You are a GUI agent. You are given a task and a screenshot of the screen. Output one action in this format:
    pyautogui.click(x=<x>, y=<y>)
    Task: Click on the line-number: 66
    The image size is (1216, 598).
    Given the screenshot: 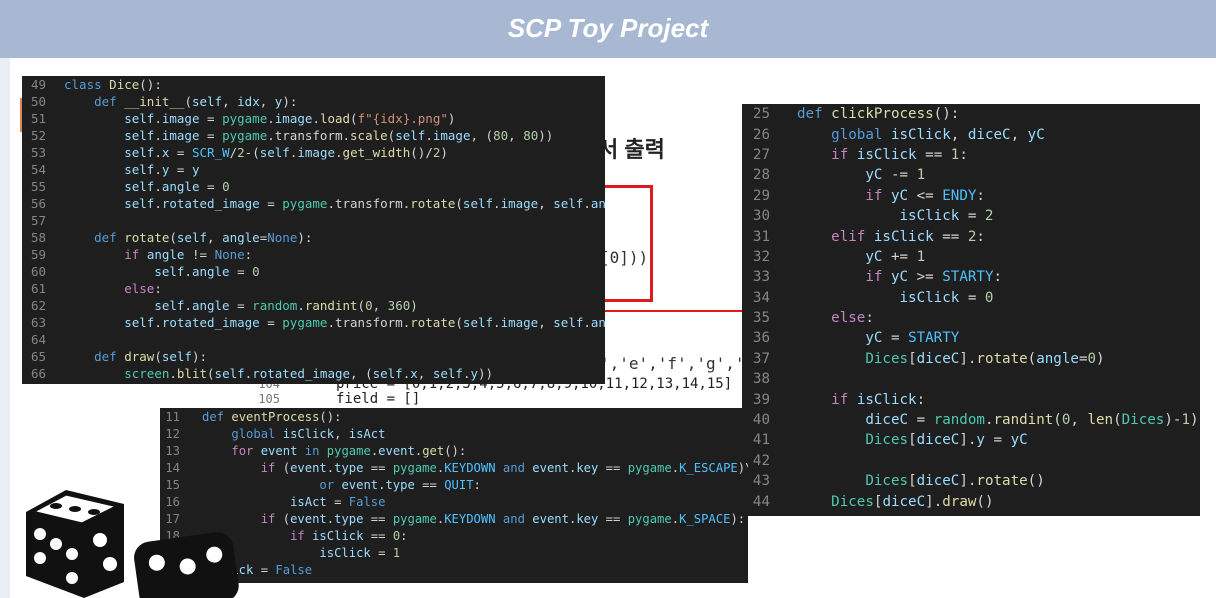 What is the action you would take?
    pyautogui.click(x=38, y=373)
    